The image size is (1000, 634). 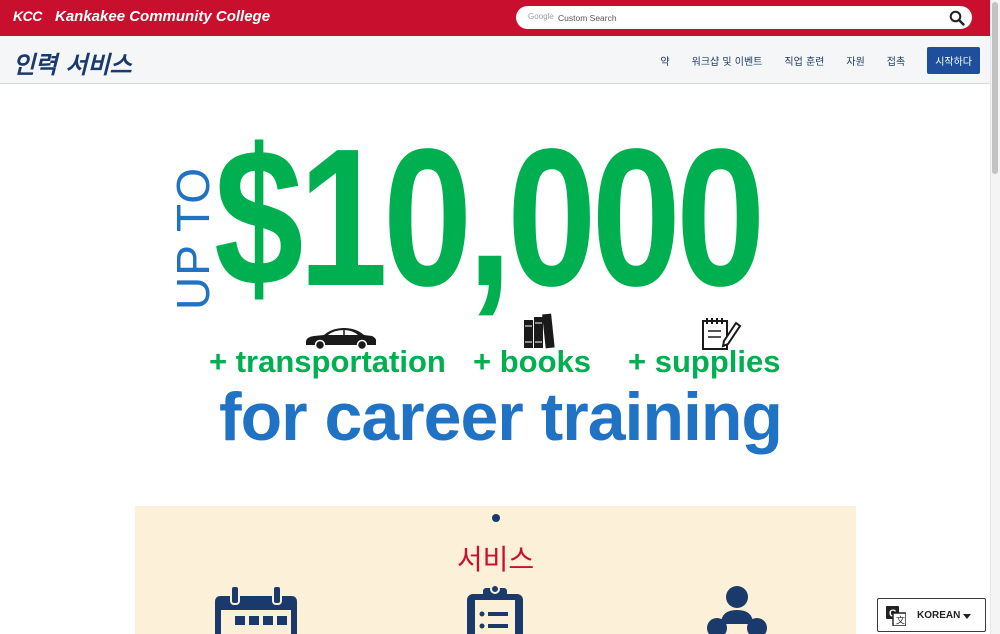 What do you see at coordinates (495, 609) in the screenshot?
I see `clipboard-icon` at bounding box center [495, 609].